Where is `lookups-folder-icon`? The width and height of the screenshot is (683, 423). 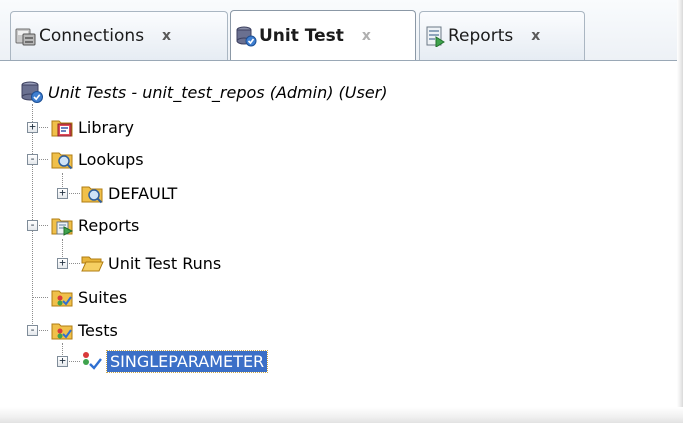 lookups-folder-icon is located at coordinates (62, 161).